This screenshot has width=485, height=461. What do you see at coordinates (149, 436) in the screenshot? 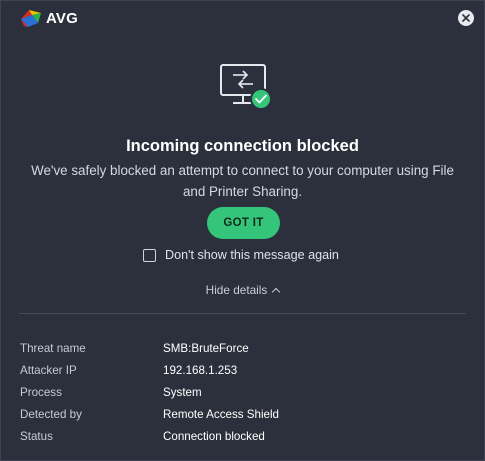
I see `detail-row-status: Status Connection blocked` at bounding box center [149, 436].